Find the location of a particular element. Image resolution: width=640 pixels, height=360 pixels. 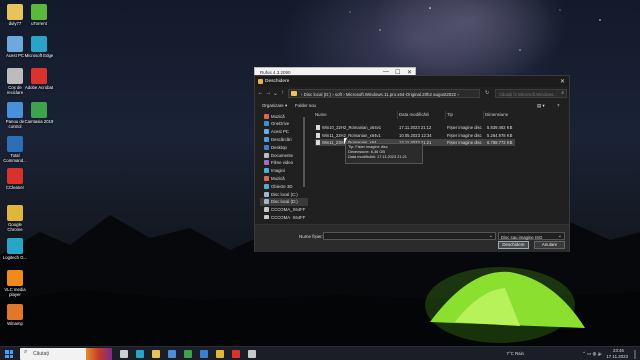

column-header-size: Dimensiune is located at coordinates (496, 114).